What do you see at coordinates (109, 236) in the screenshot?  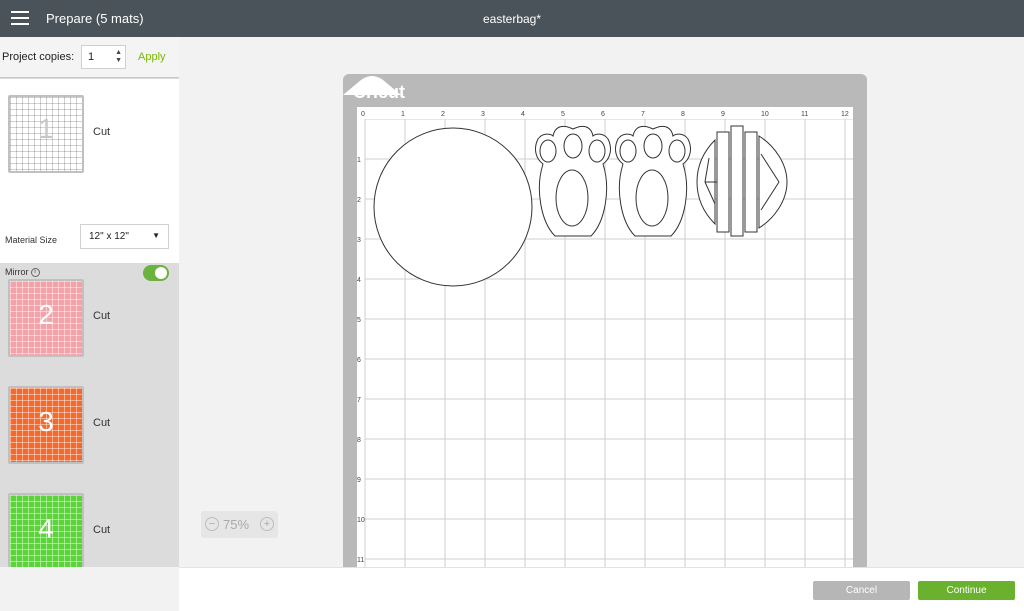 I see `material-size-value: 12" x 12"` at bounding box center [109, 236].